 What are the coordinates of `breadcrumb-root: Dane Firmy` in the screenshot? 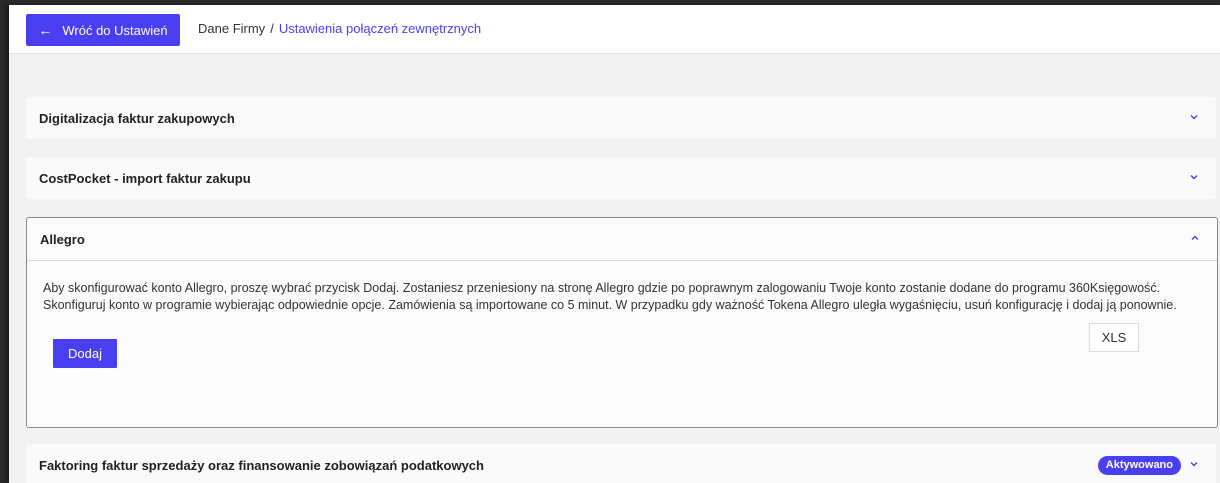 It's located at (231, 28).